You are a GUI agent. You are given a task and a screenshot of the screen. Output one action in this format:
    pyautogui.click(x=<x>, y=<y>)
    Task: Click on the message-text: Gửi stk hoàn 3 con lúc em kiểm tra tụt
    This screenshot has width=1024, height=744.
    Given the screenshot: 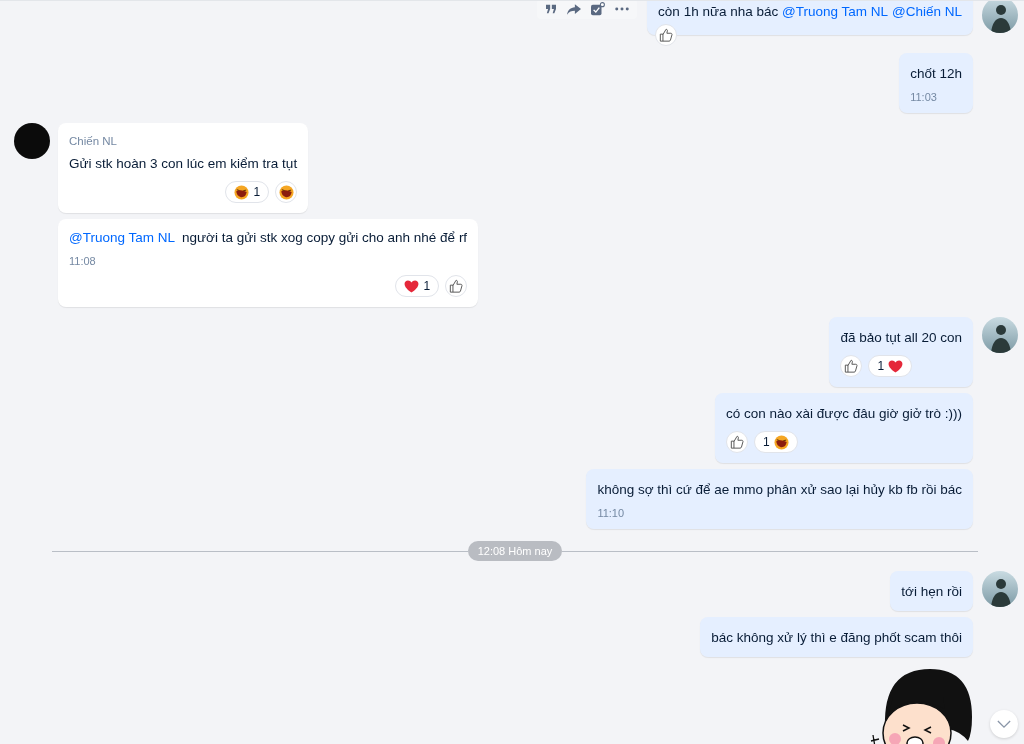 What is the action you would take?
    pyautogui.click(x=183, y=164)
    